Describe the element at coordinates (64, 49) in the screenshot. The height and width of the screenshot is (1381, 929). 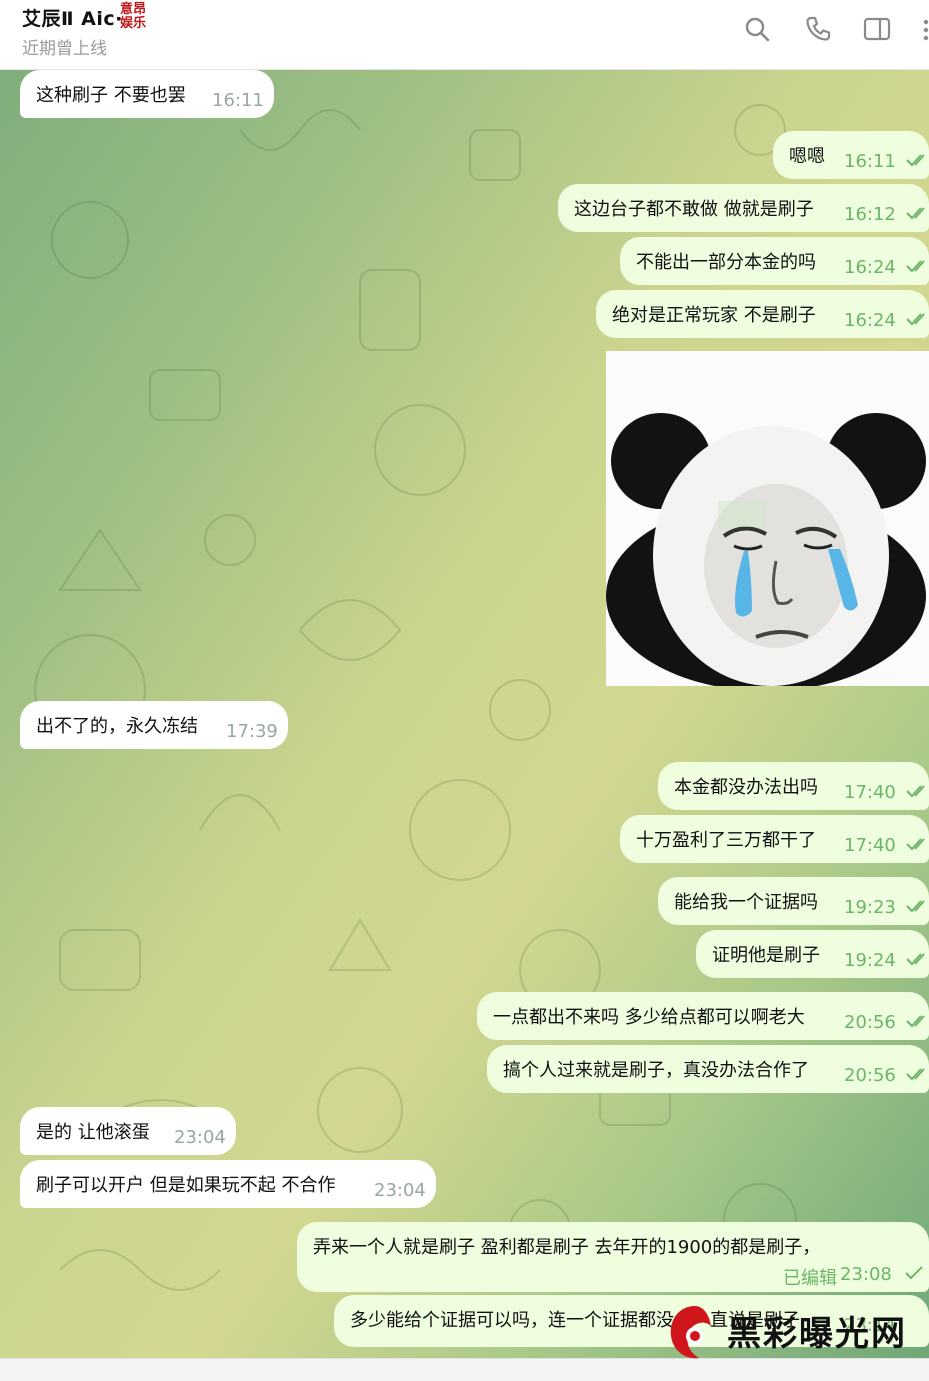
I see `chat-status: 近期曾上线` at that location.